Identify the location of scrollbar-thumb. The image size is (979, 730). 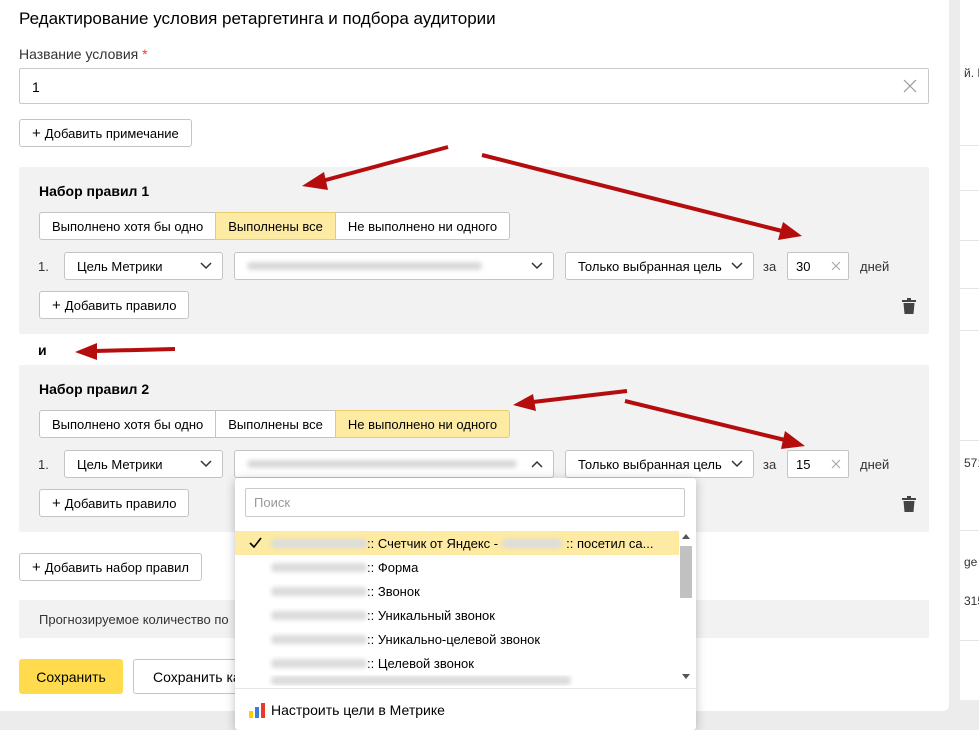
(686, 572).